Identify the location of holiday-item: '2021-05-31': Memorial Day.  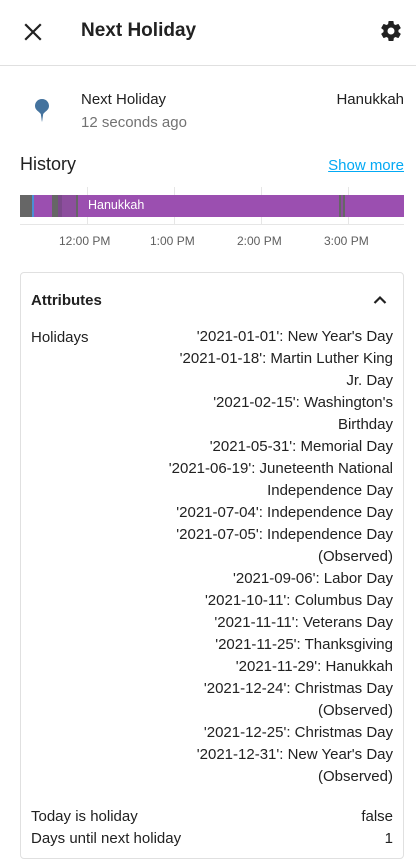
(301, 446).